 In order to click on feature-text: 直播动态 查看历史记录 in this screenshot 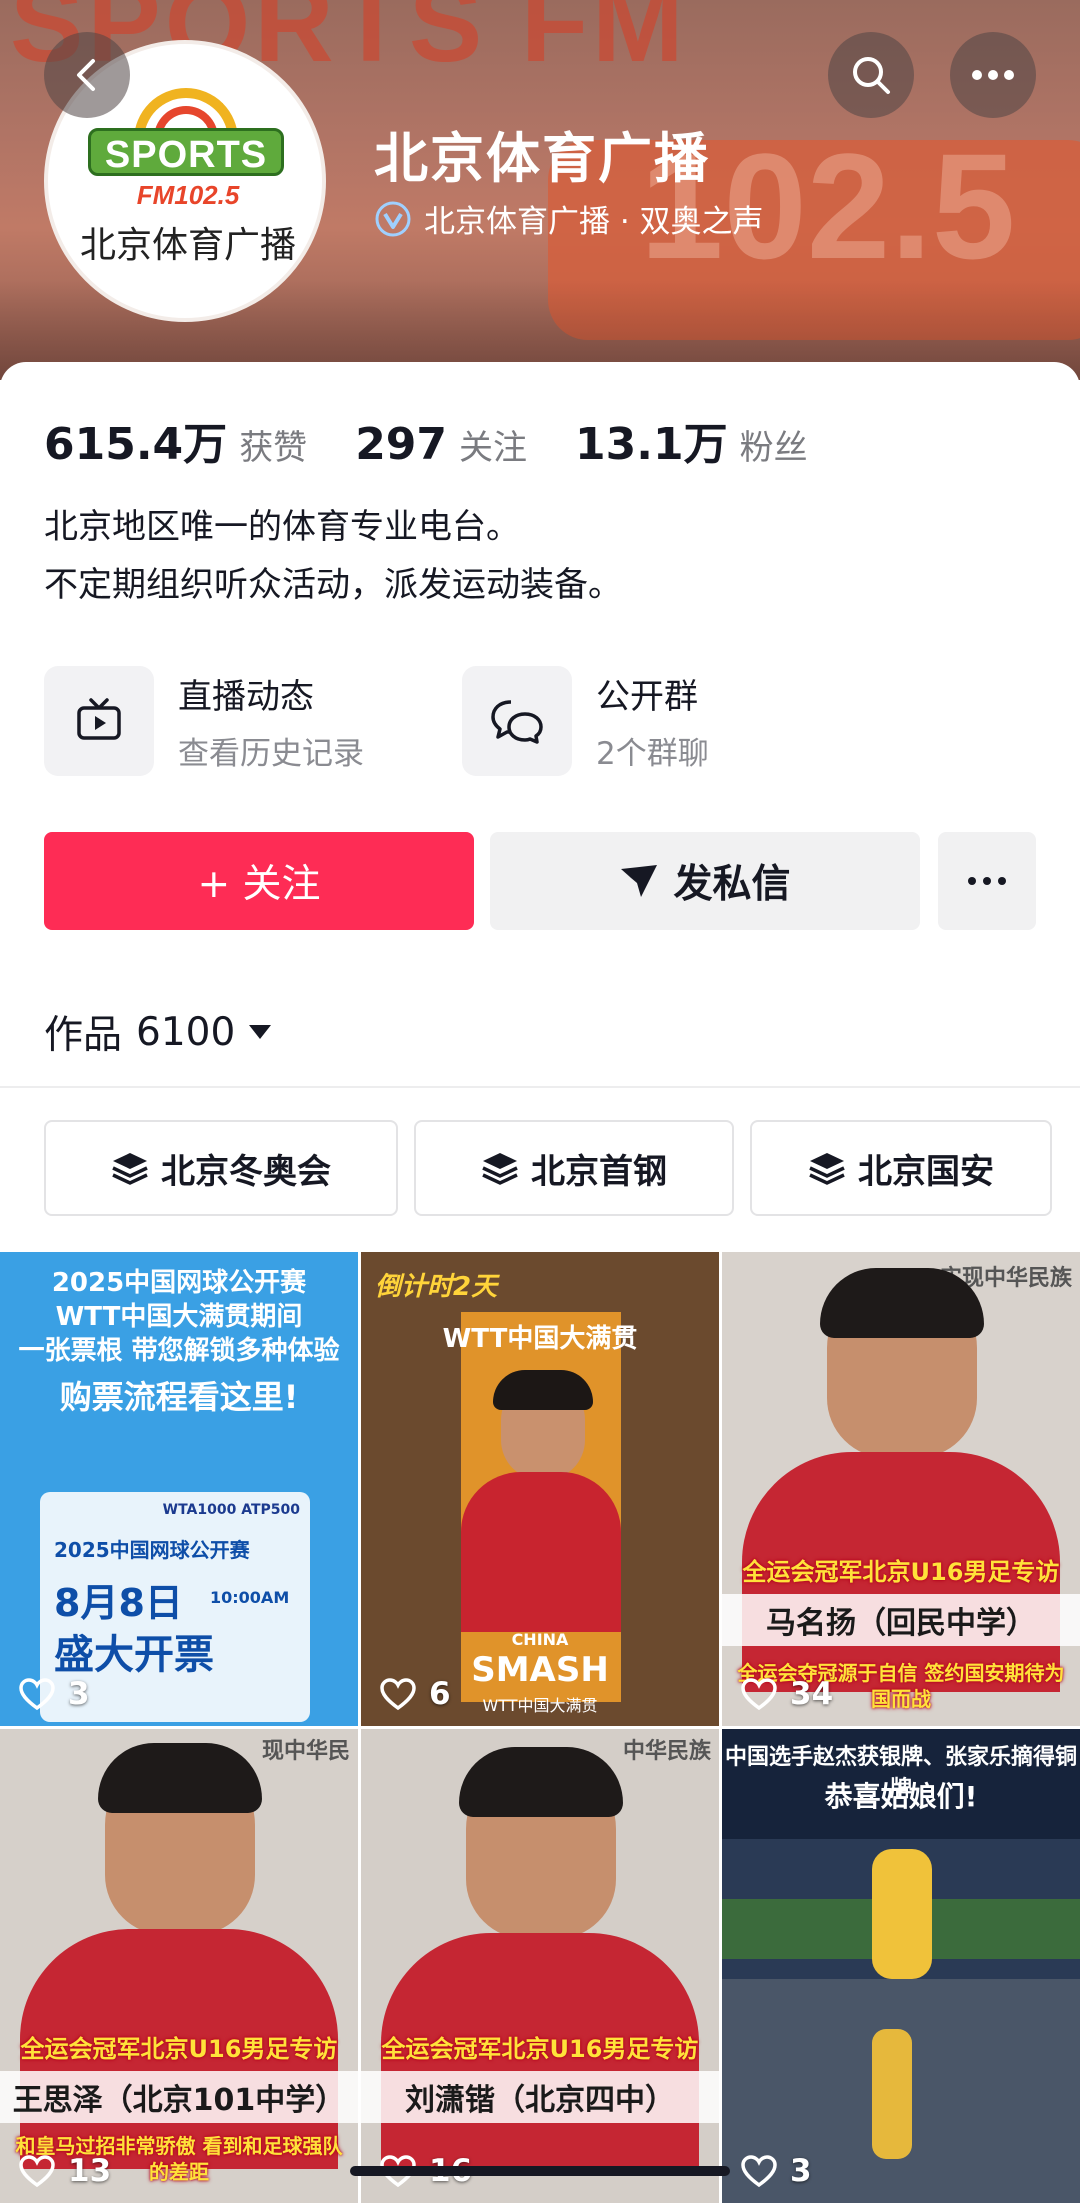, I will do `click(271, 721)`.